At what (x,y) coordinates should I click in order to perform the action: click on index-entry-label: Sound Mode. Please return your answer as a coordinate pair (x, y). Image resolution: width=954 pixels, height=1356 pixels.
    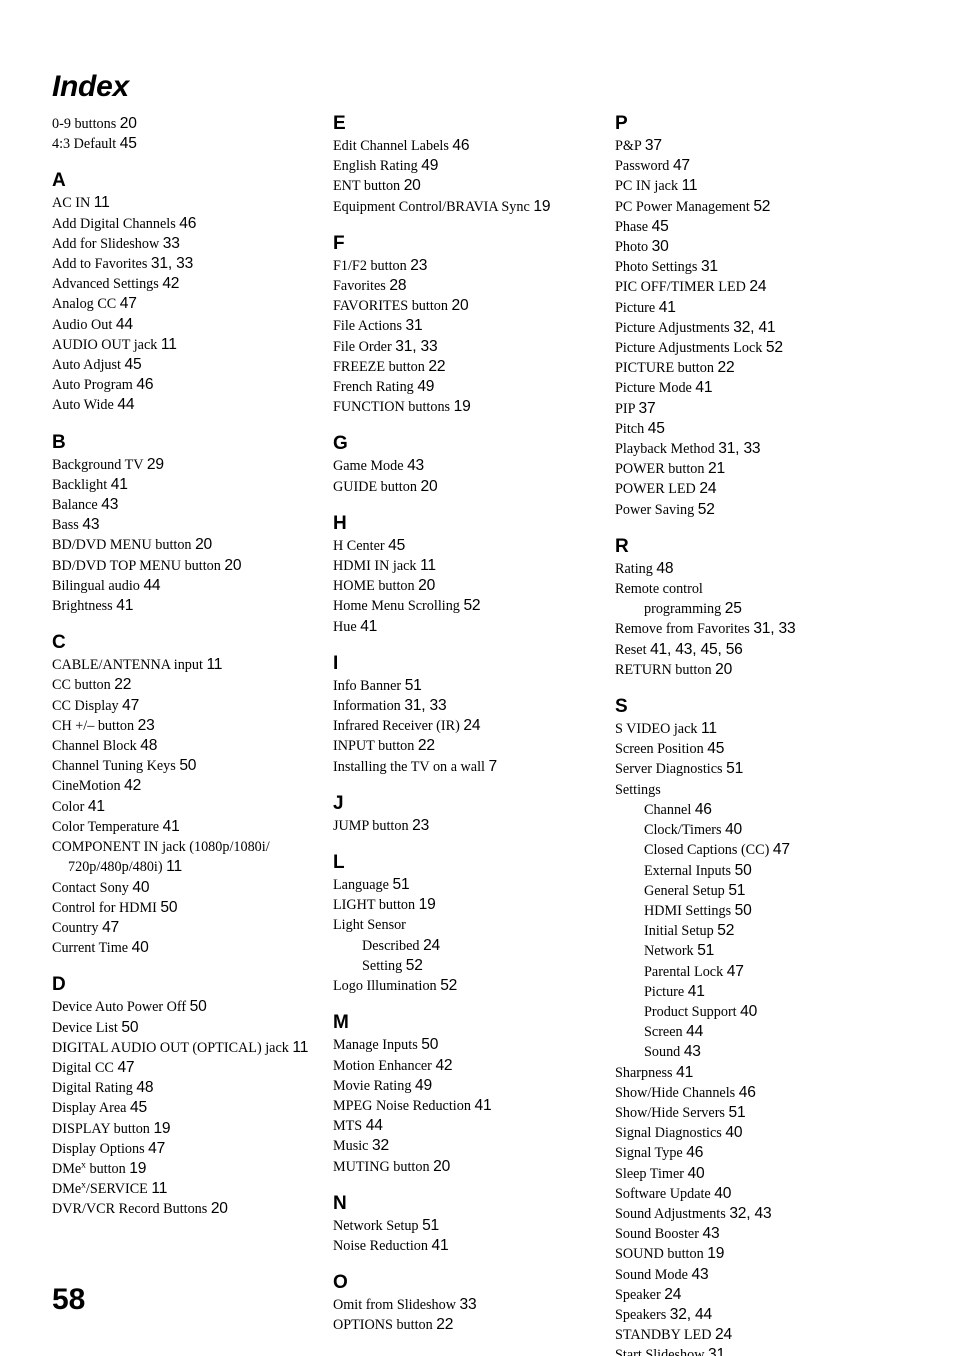
    Looking at the image, I should click on (651, 1274).